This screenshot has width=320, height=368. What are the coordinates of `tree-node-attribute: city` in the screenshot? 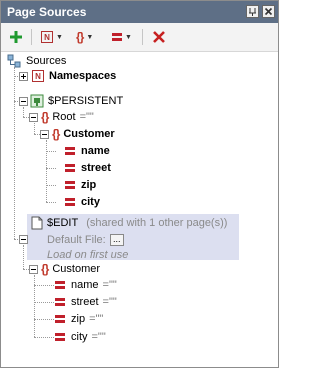 It's located at (82, 202).